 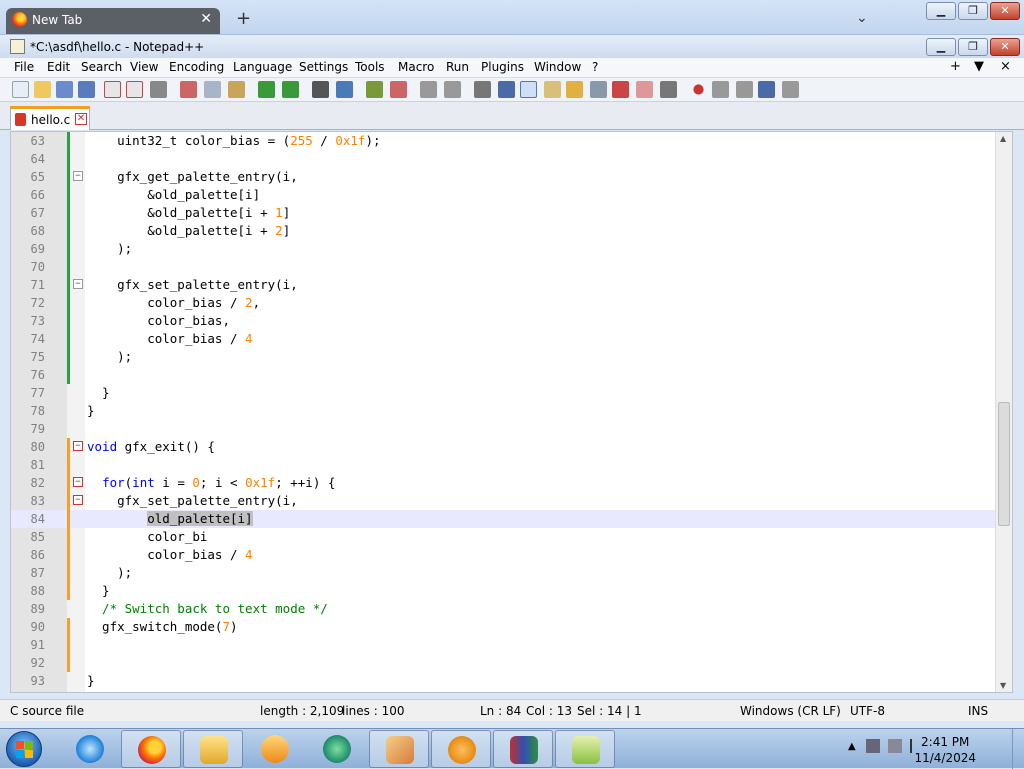 What do you see at coordinates (504, 375) in the screenshot?
I see `code-line: 76` at bounding box center [504, 375].